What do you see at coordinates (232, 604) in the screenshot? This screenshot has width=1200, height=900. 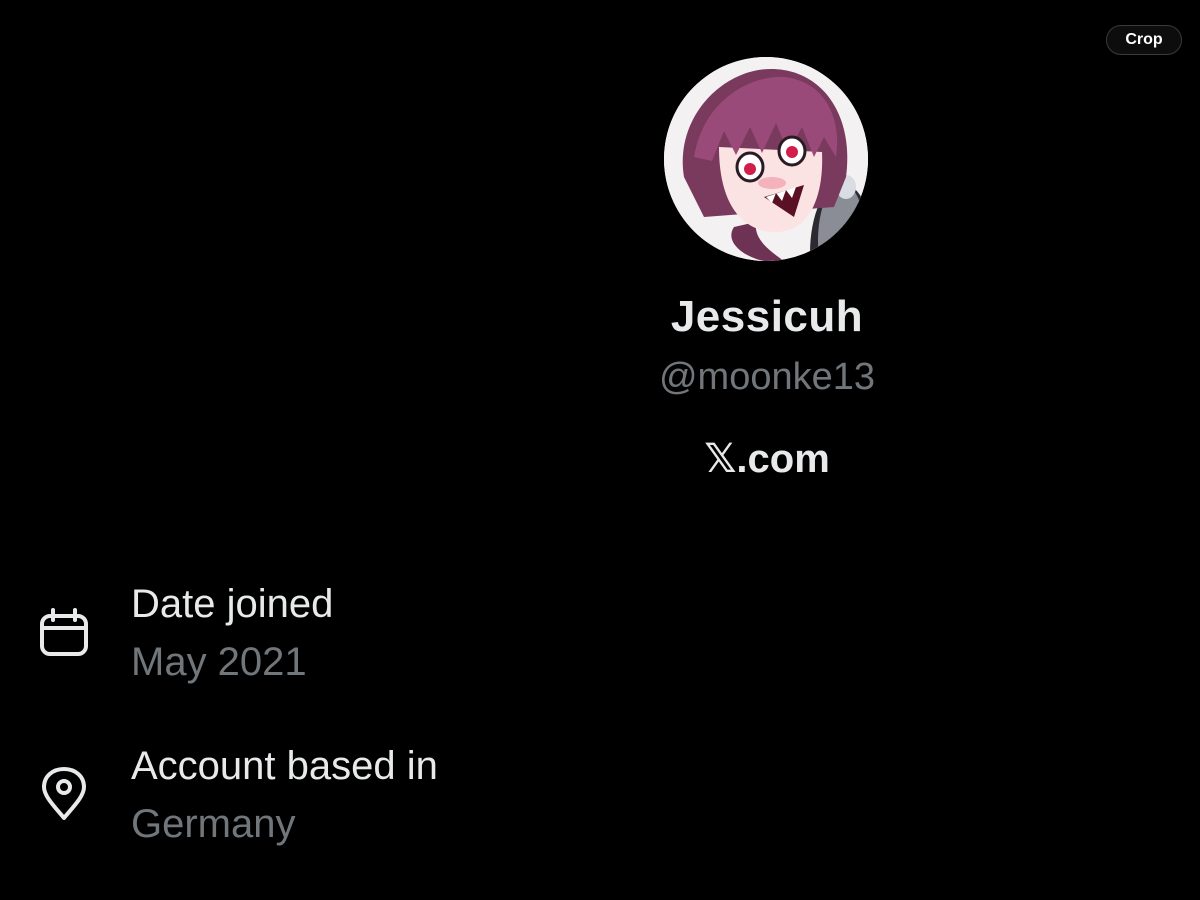 I see `date-joined-label: Date joined` at bounding box center [232, 604].